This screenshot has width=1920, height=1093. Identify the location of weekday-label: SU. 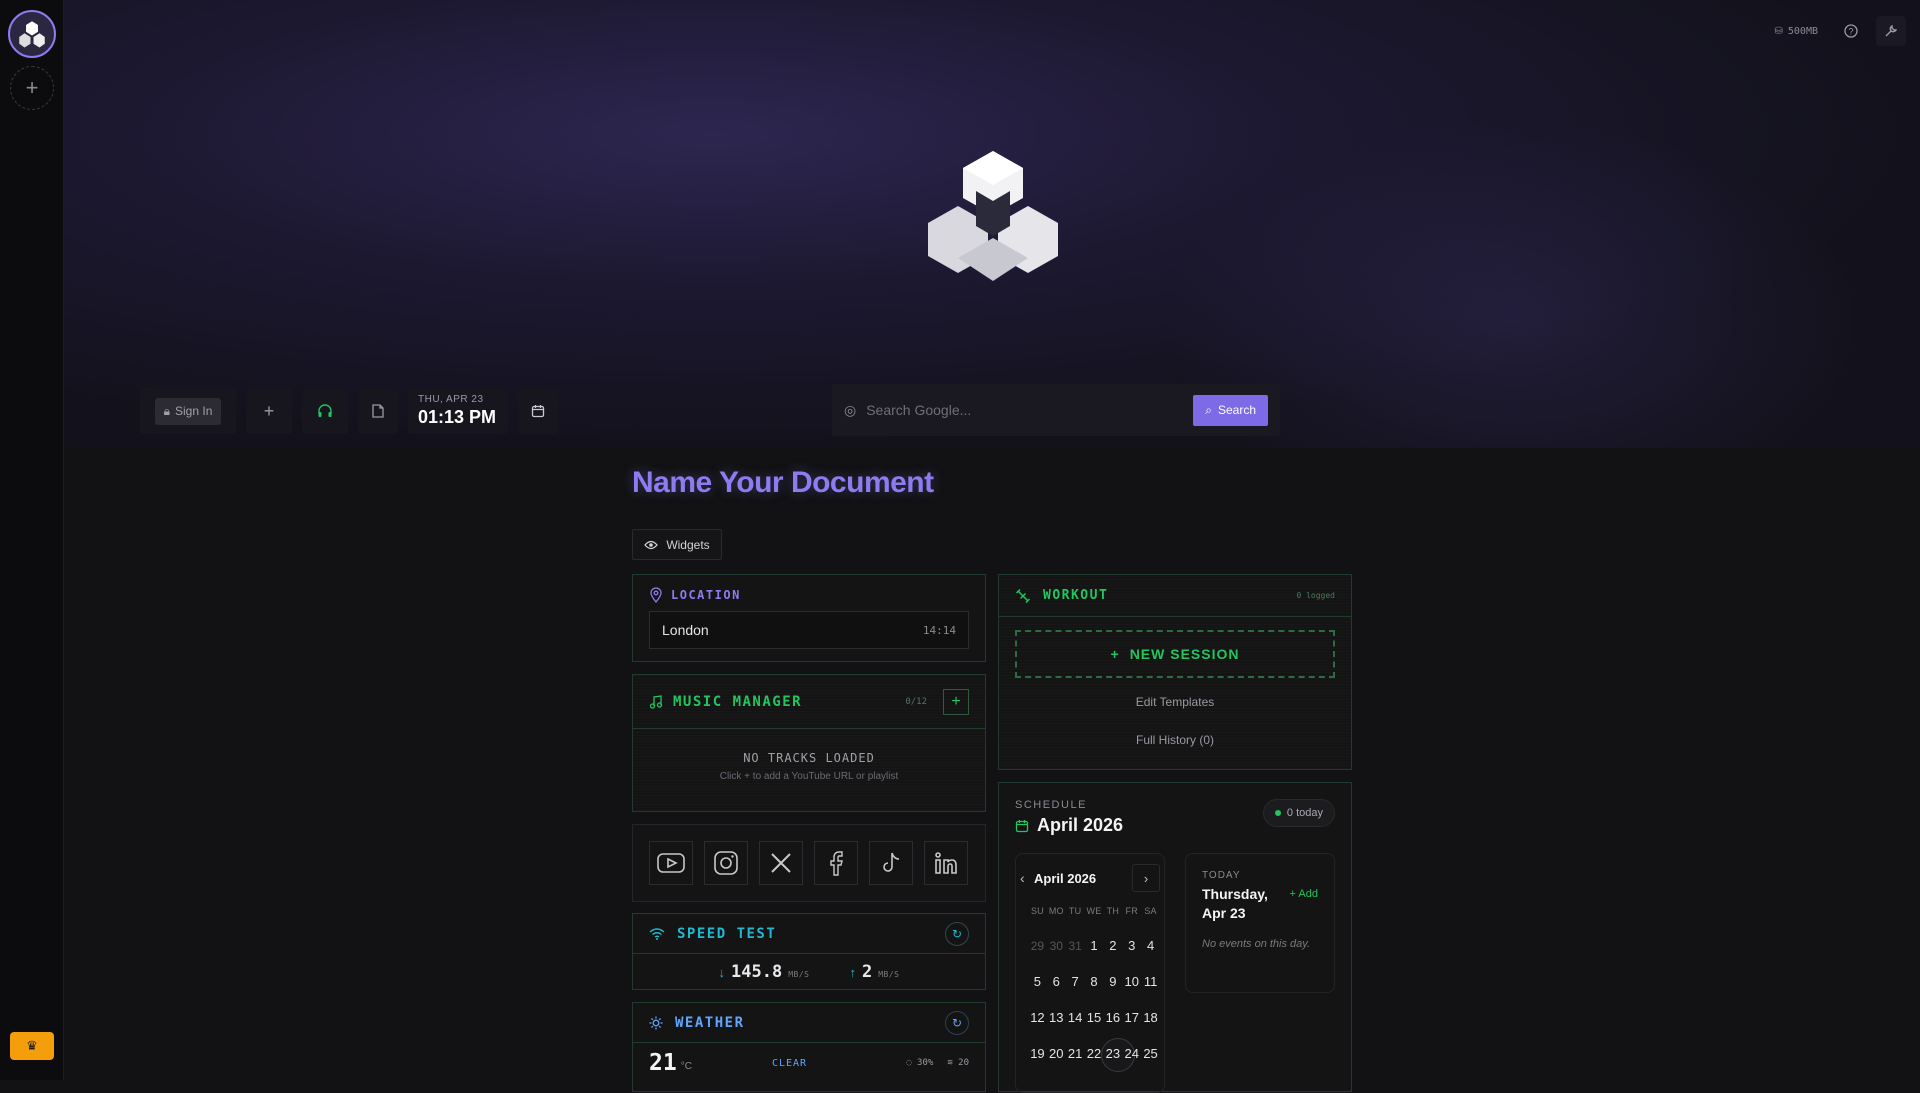
(1037, 911).